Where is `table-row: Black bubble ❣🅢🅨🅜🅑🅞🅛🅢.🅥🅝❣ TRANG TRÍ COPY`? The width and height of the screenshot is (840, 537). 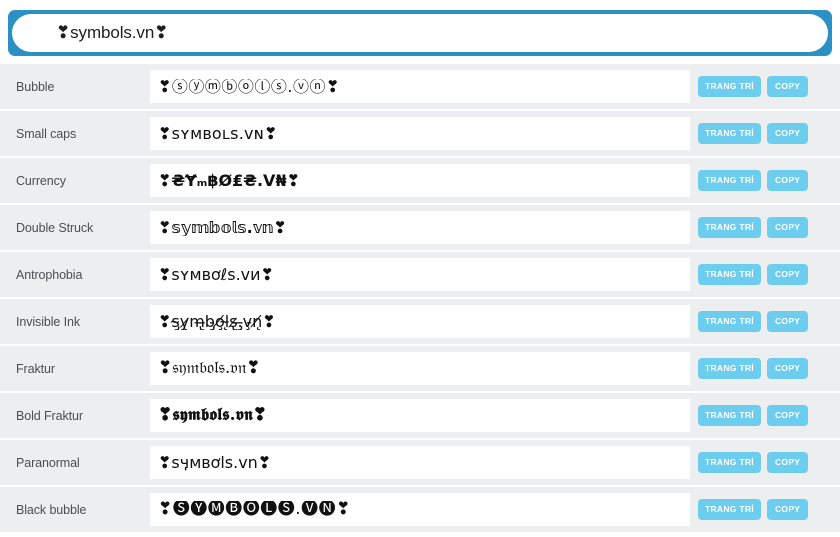
table-row: Black bubble ❣🅢🅨🅜🅑🅞🅛🅢.🅥🅝❣ TRANG TRÍ COPY is located at coordinates (420, 509).